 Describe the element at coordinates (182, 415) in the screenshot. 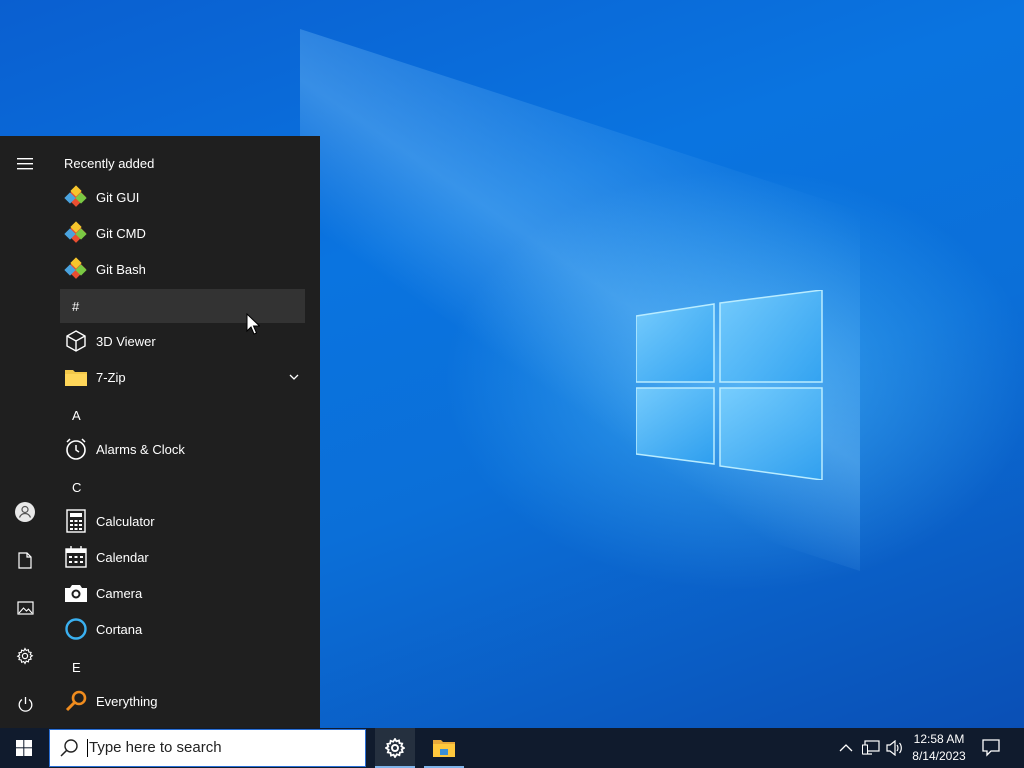

I see `group-header-a: A` at that location.